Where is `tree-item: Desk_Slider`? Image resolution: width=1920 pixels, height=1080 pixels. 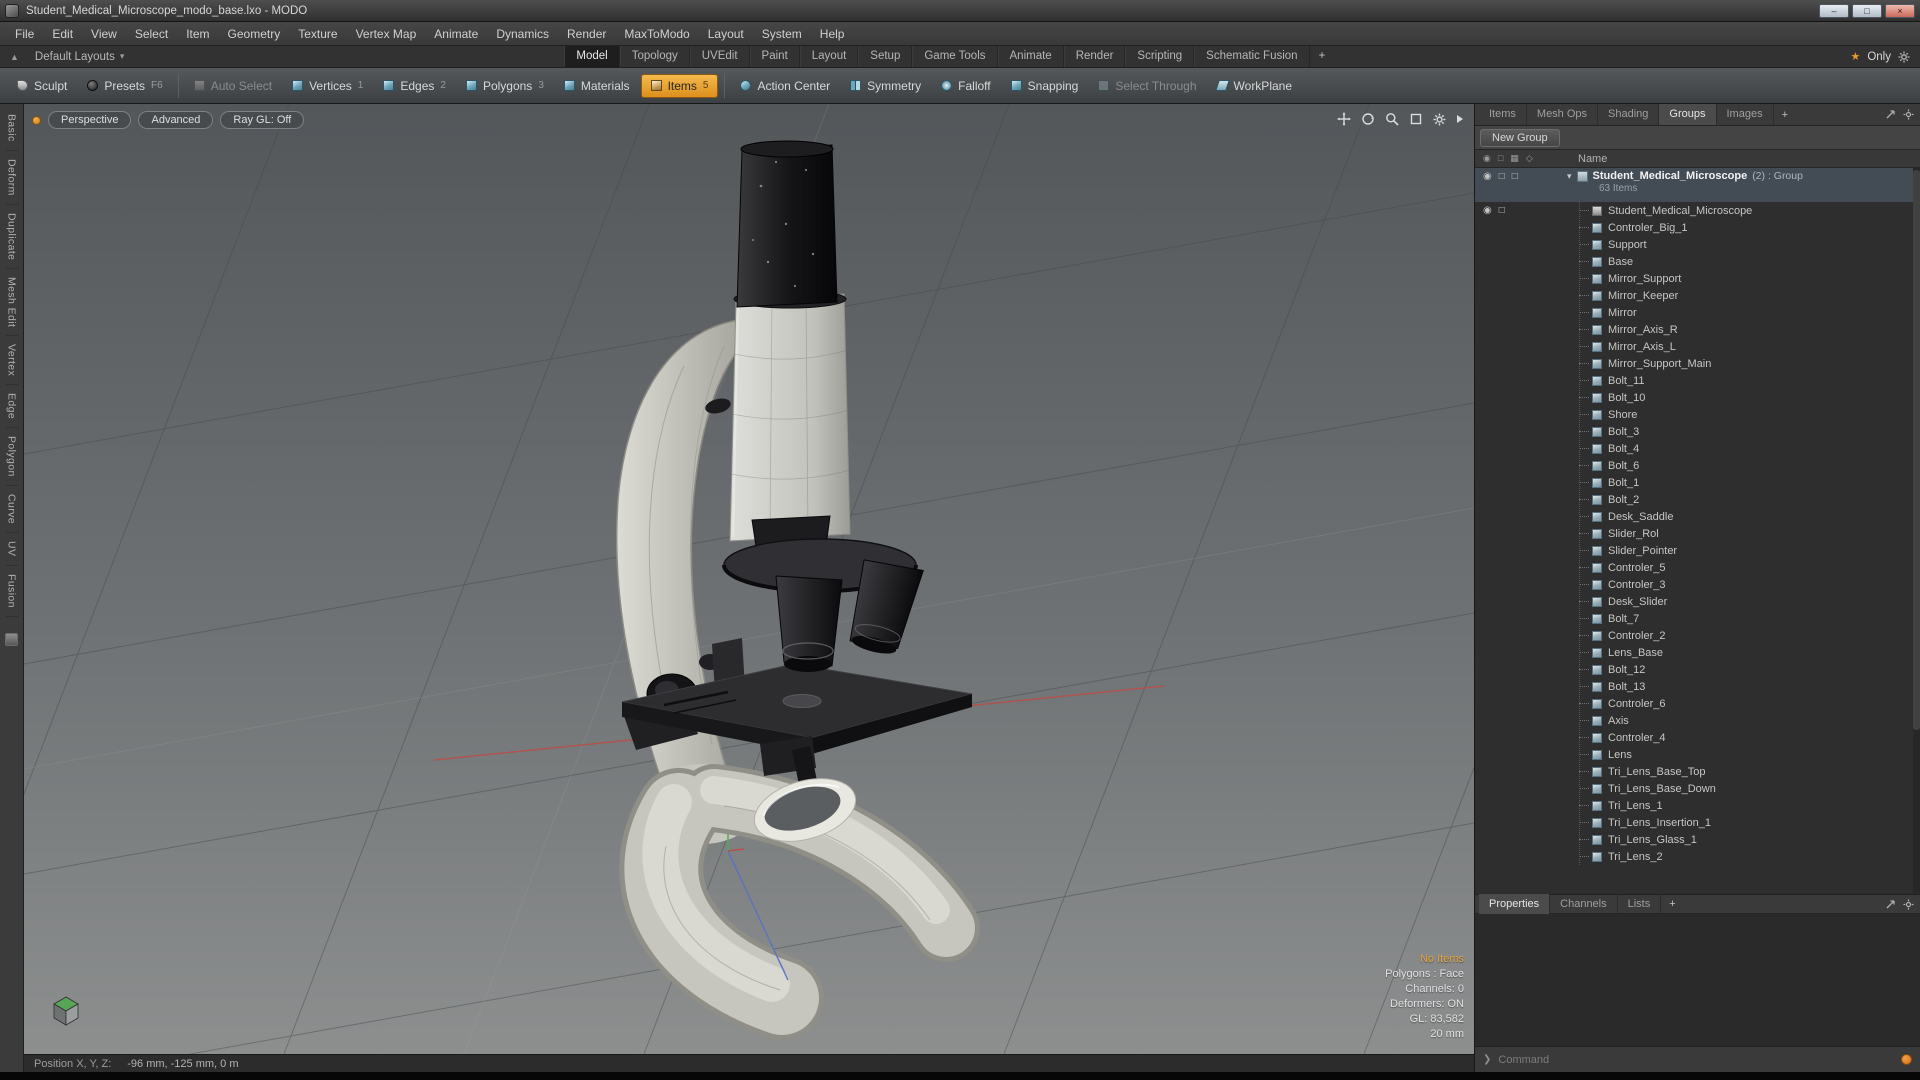
tree-item: Desk_Slider is located at coordinates (1697, 601).